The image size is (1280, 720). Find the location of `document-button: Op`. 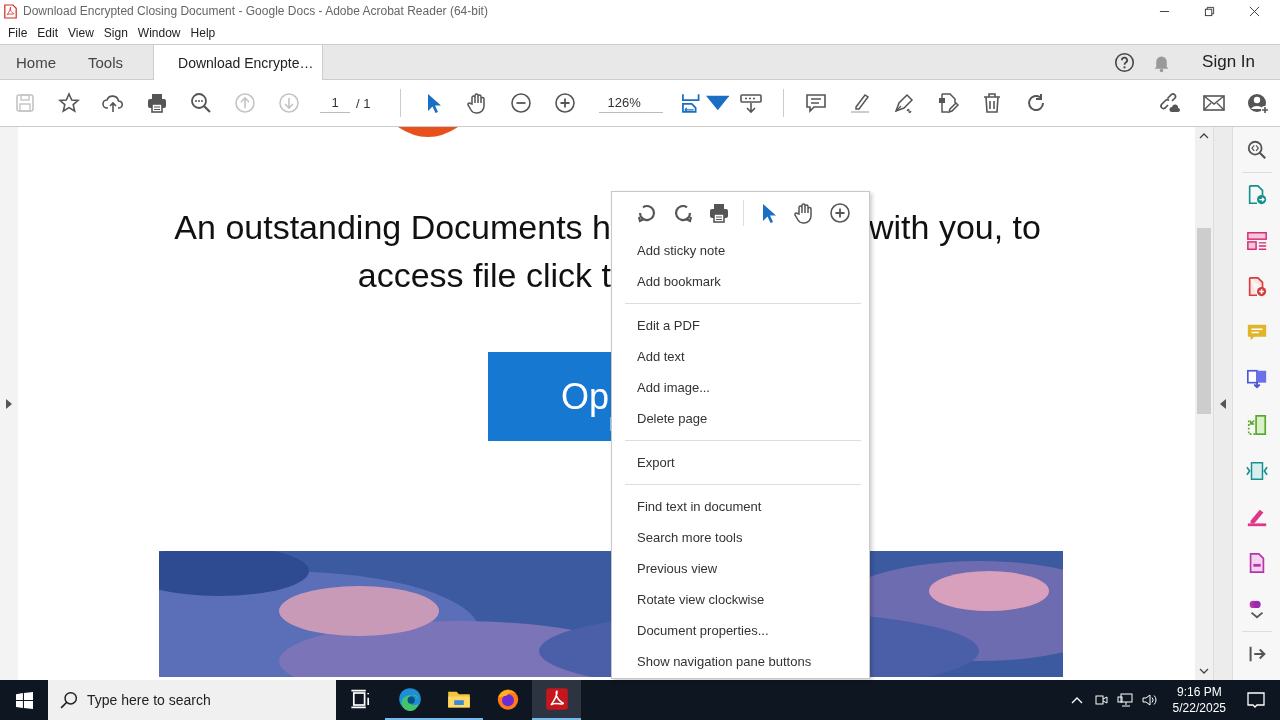

document-button: Op is located at coordinates (549, 396).